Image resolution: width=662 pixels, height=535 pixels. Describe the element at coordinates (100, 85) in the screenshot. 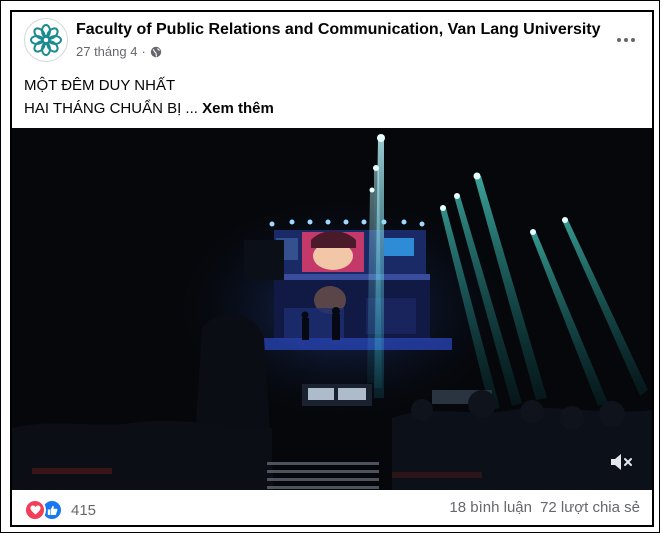

I see `post-text-line-1: MỘT ĐÊM DUY NHẤT` at that location.